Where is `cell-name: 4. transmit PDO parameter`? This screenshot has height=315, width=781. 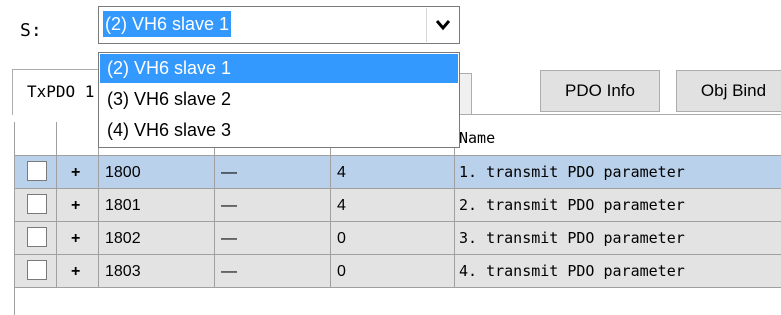
cell-name: 4. transmit PDO parameter is located at coordinates (618, 271).